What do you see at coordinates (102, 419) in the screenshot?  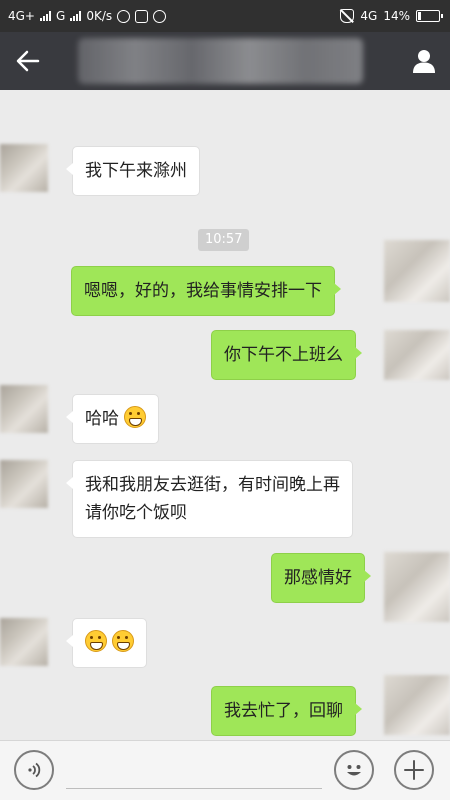 I see `message-text: 哈哈` at bounding box center [102, 419].